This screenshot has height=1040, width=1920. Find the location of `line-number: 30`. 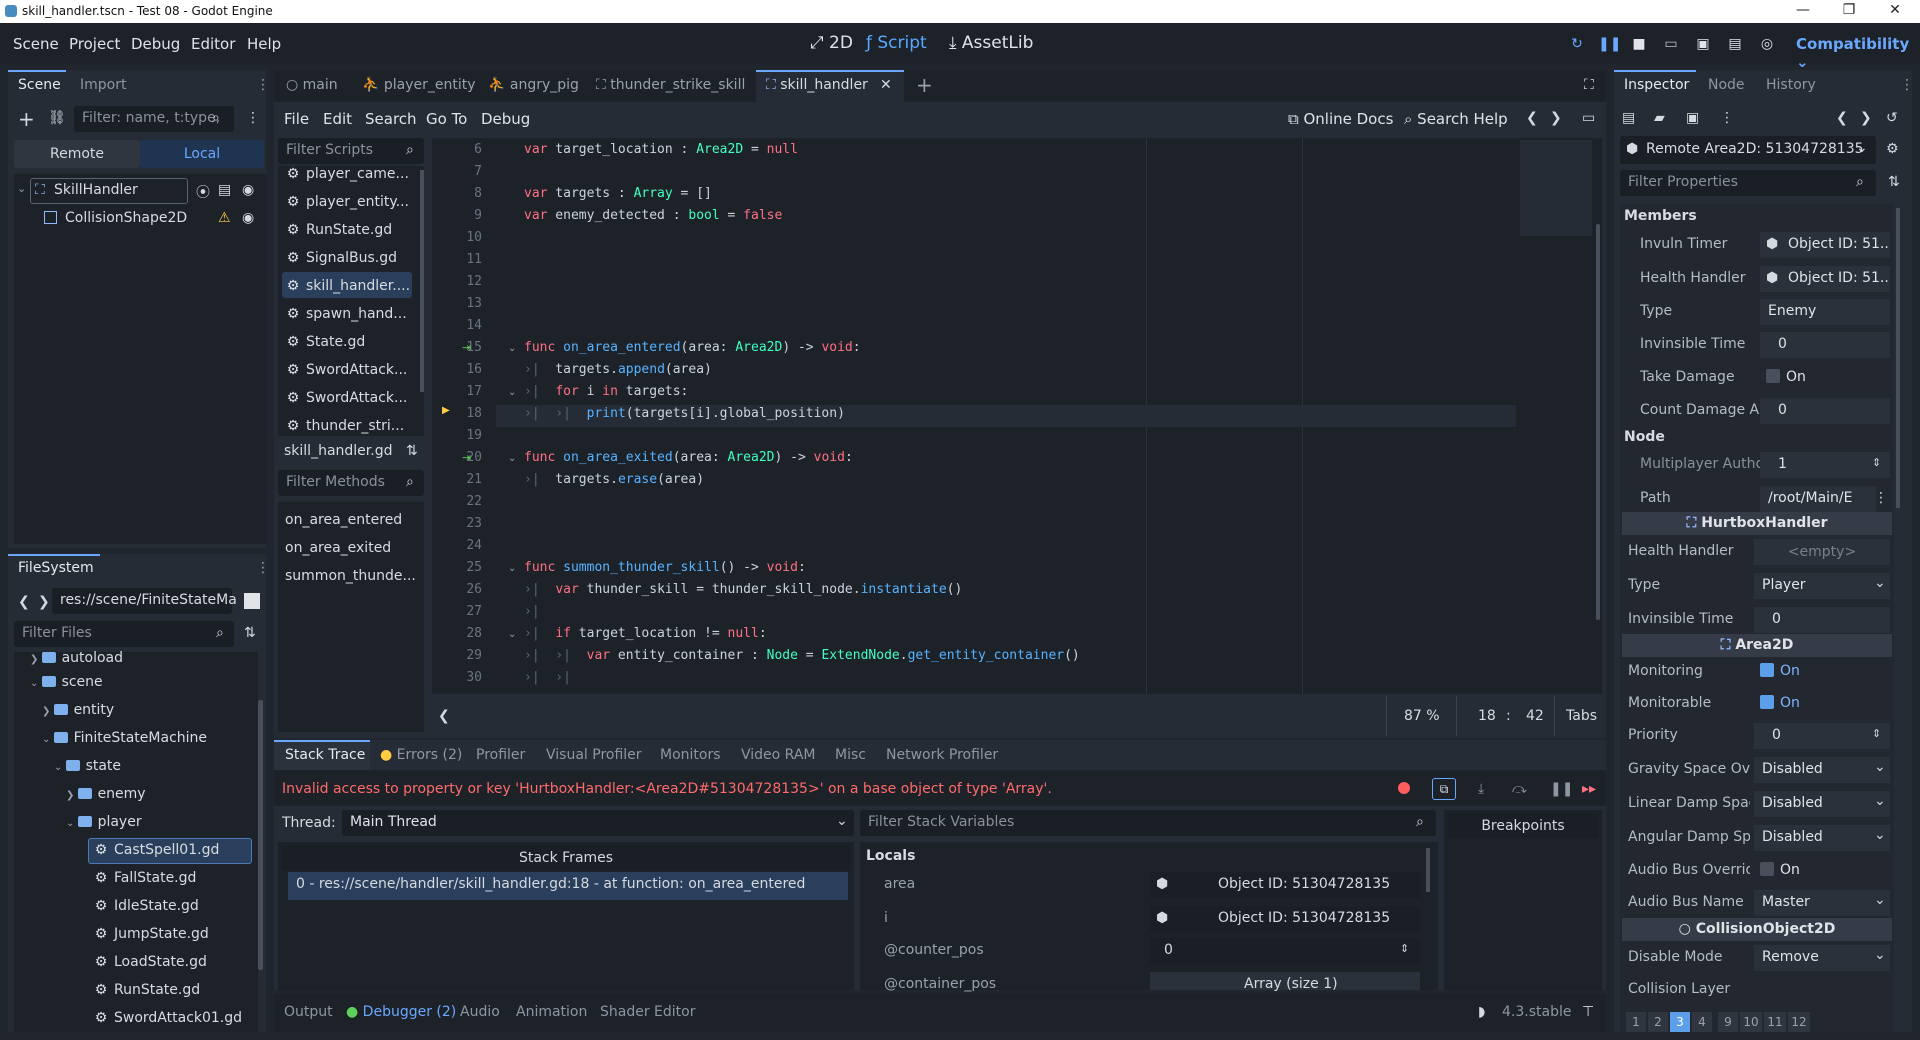

line-number: 30 is located at coordinates (460, 677).